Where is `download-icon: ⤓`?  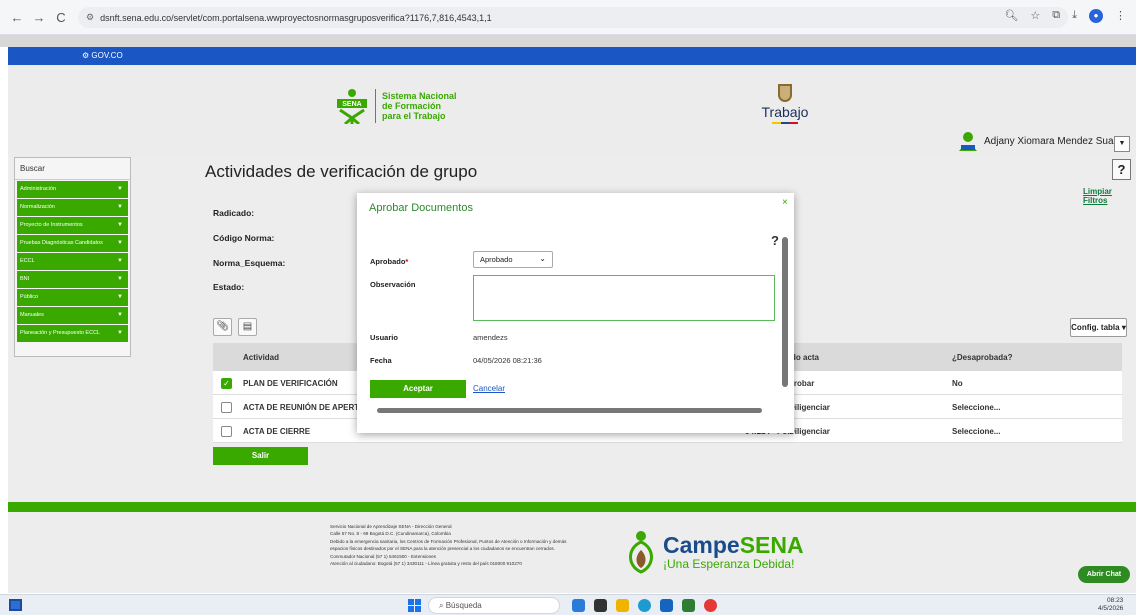 download-icon: ⤓ is located at coordinates (1074, 16).